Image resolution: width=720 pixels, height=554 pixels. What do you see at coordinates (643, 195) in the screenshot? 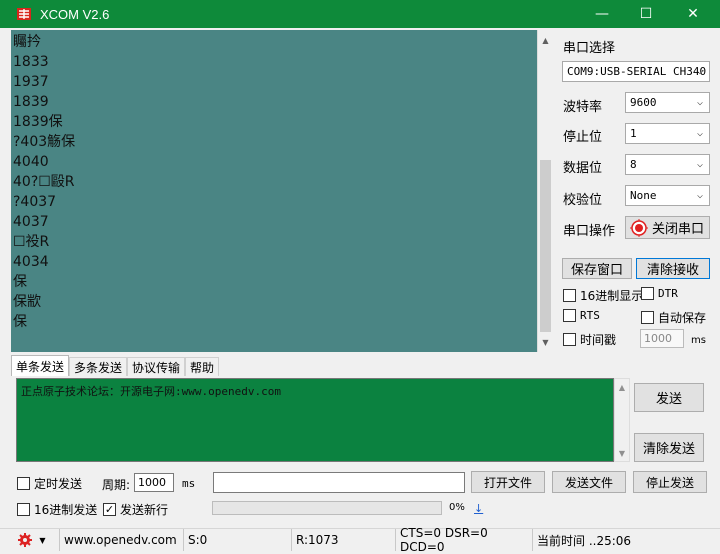
I see `parity-value: None` at bounding box center [643, 195].